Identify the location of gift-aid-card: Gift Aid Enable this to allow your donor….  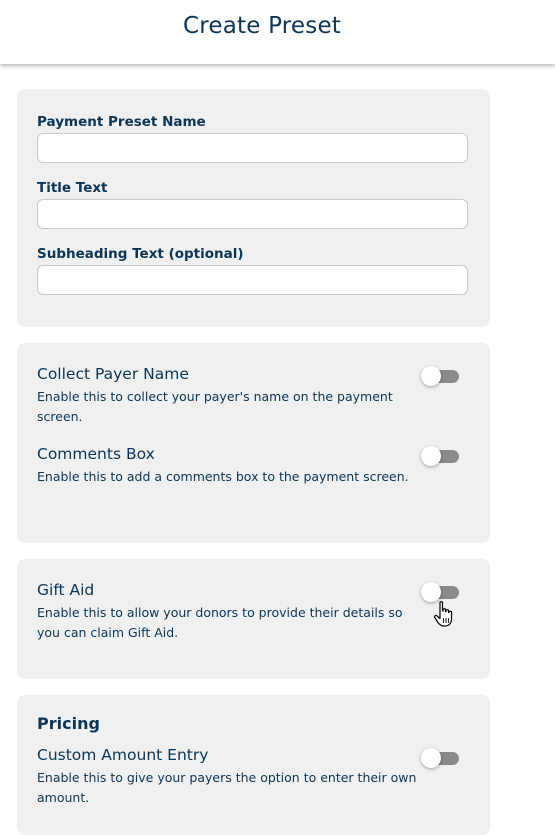
(253, 619).